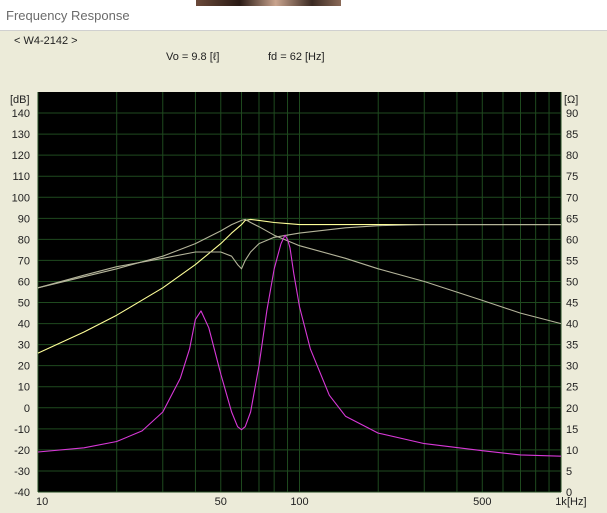  What do you see at coordinates (21, 114) in the screenshot?
I see `y-left-tick-label: 140` at bounding box center [21, 114].